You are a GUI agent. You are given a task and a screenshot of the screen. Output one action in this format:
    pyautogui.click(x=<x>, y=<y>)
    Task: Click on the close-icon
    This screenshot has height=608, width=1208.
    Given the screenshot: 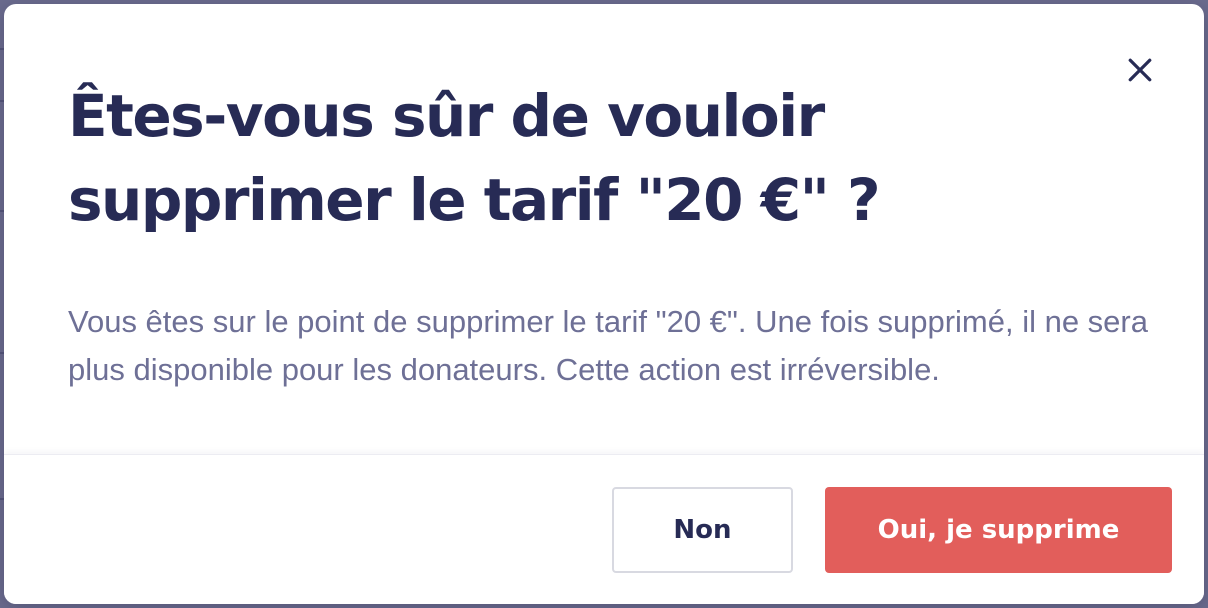 What is the action you would take?
    pyautogui.click(x=1140, y=70)
    